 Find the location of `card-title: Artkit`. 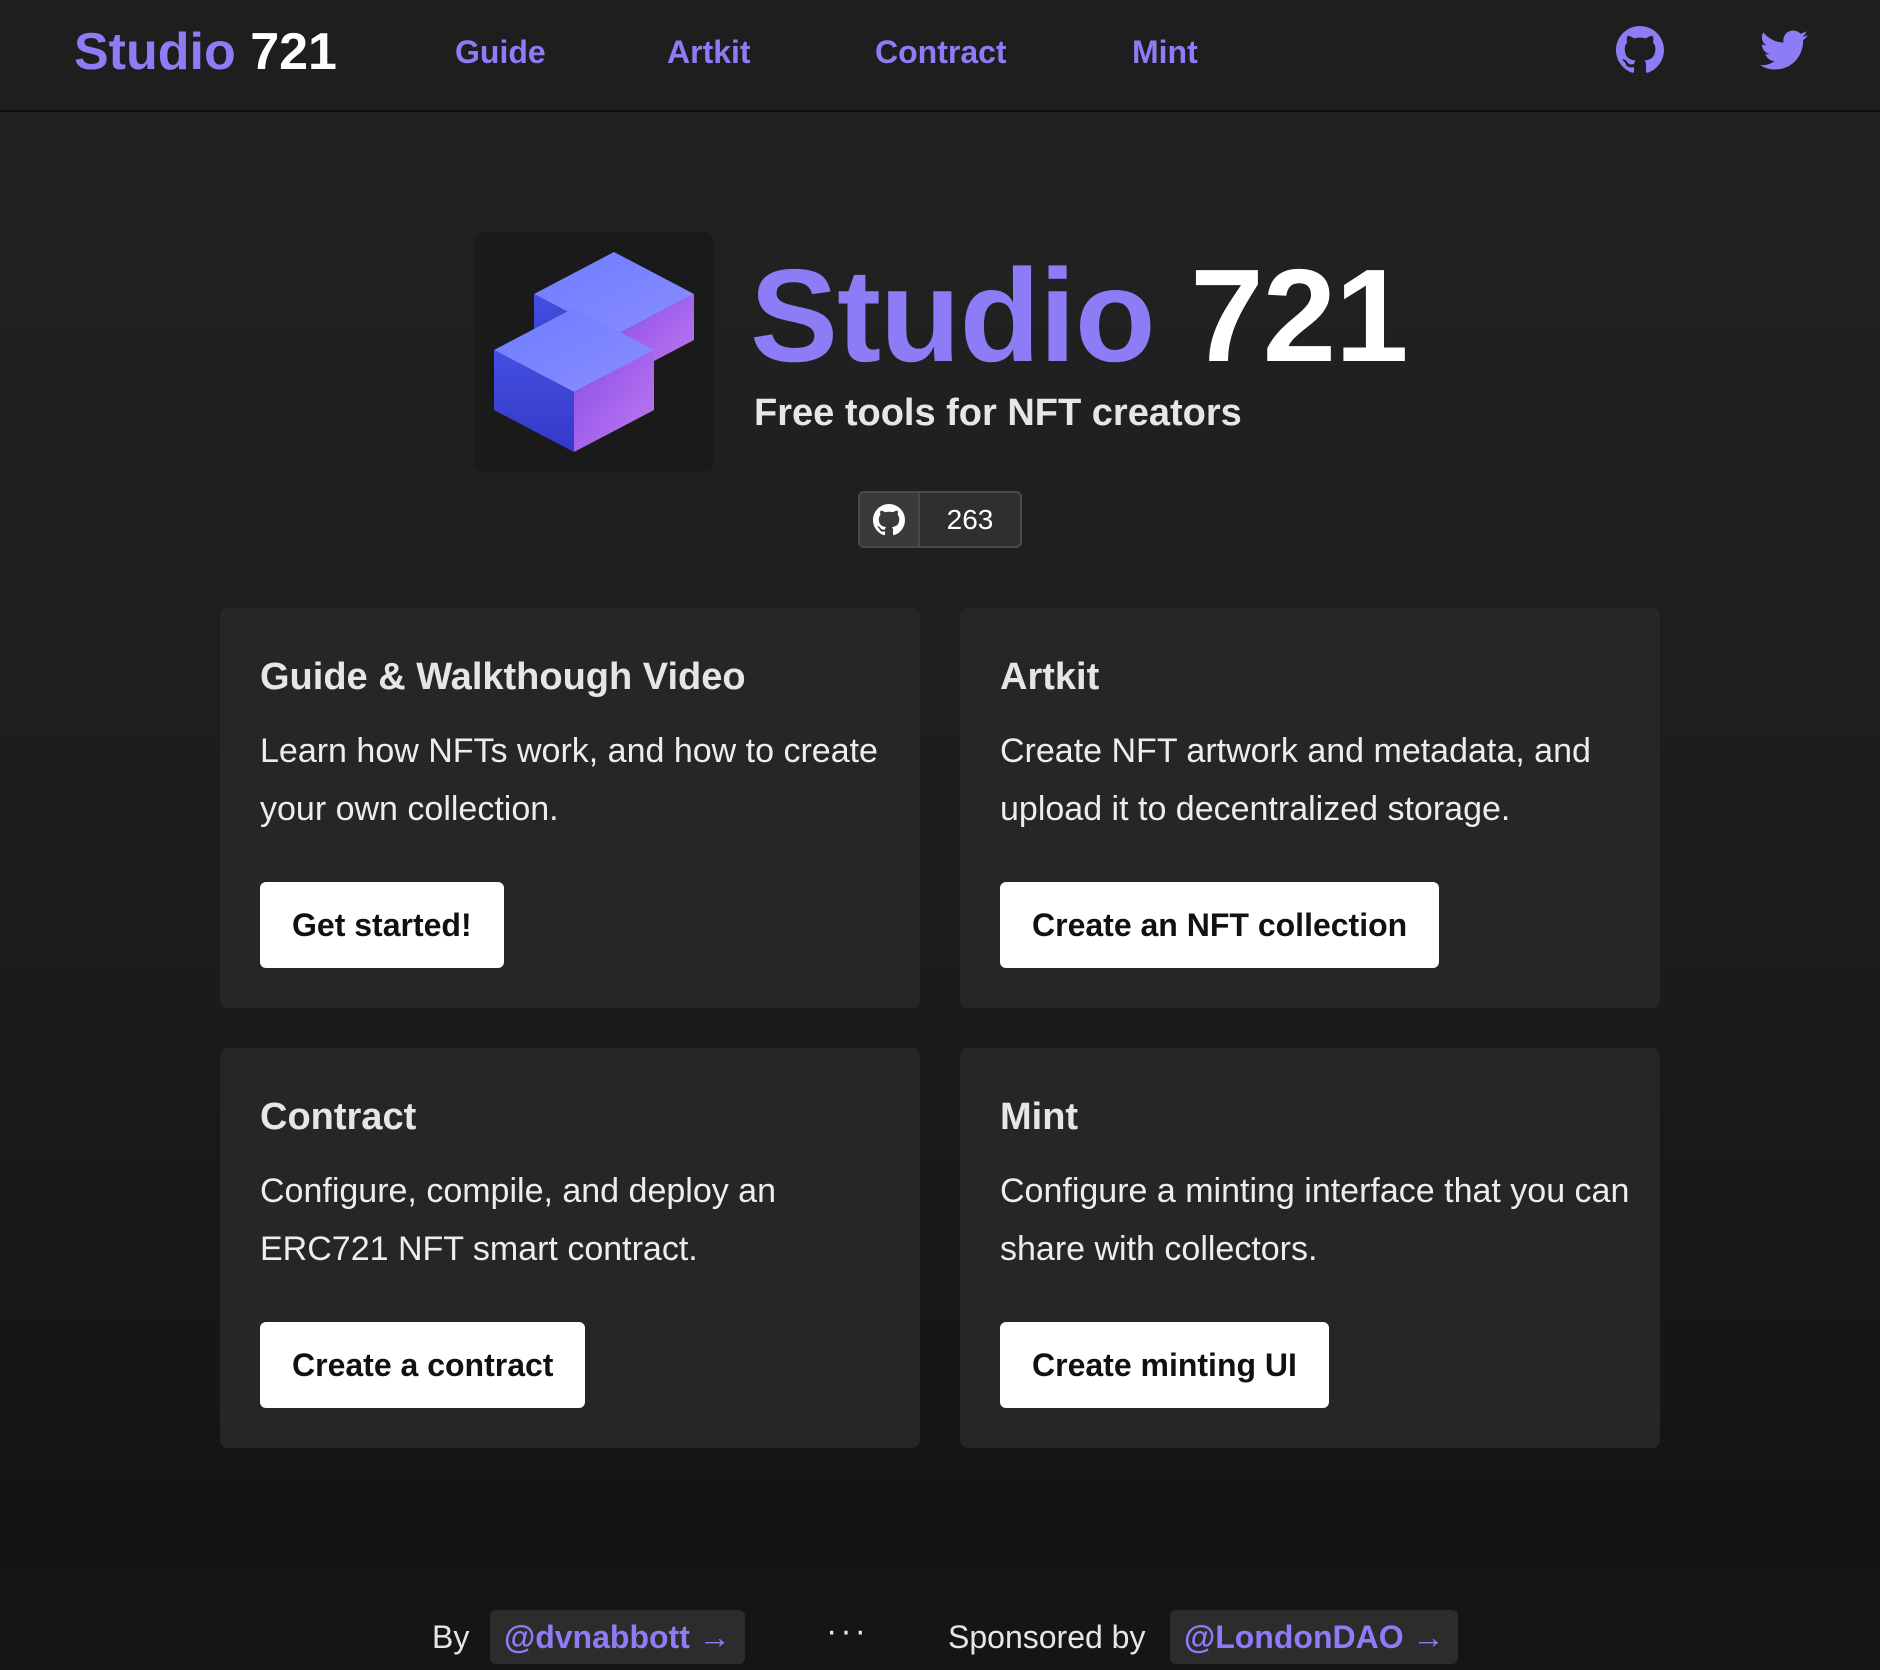

card-title: Artkit is located at coordinates (1050, 677).